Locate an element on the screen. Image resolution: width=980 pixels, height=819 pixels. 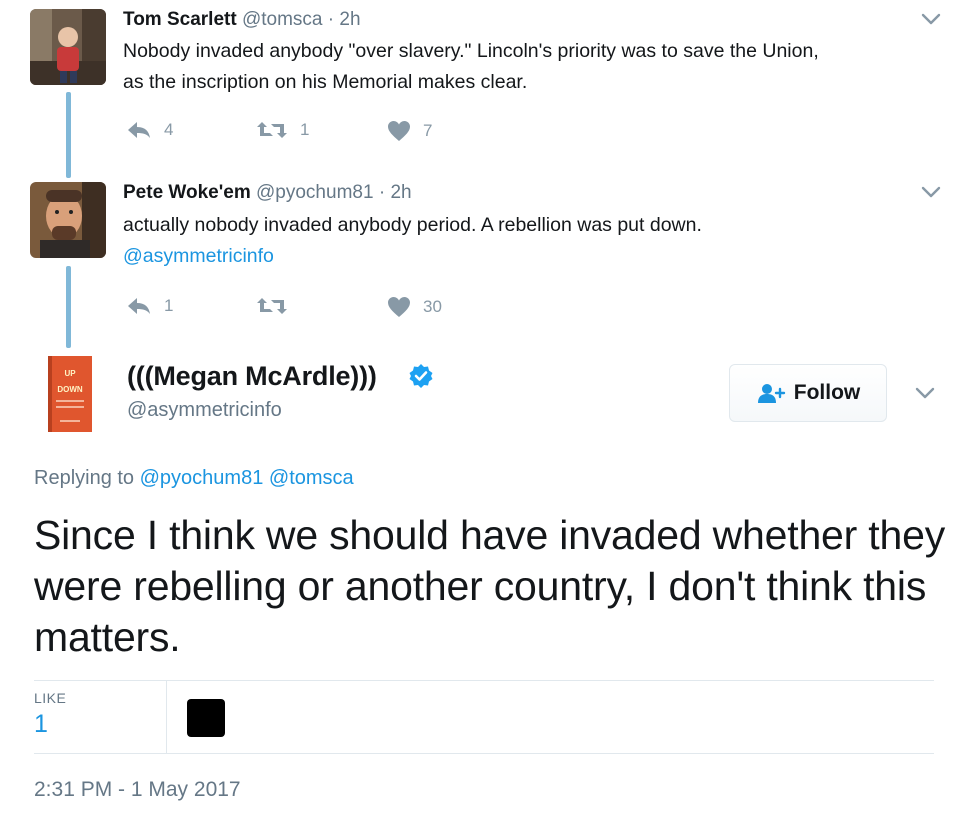
reply-button: 1 is located at coordinates (149, 306).